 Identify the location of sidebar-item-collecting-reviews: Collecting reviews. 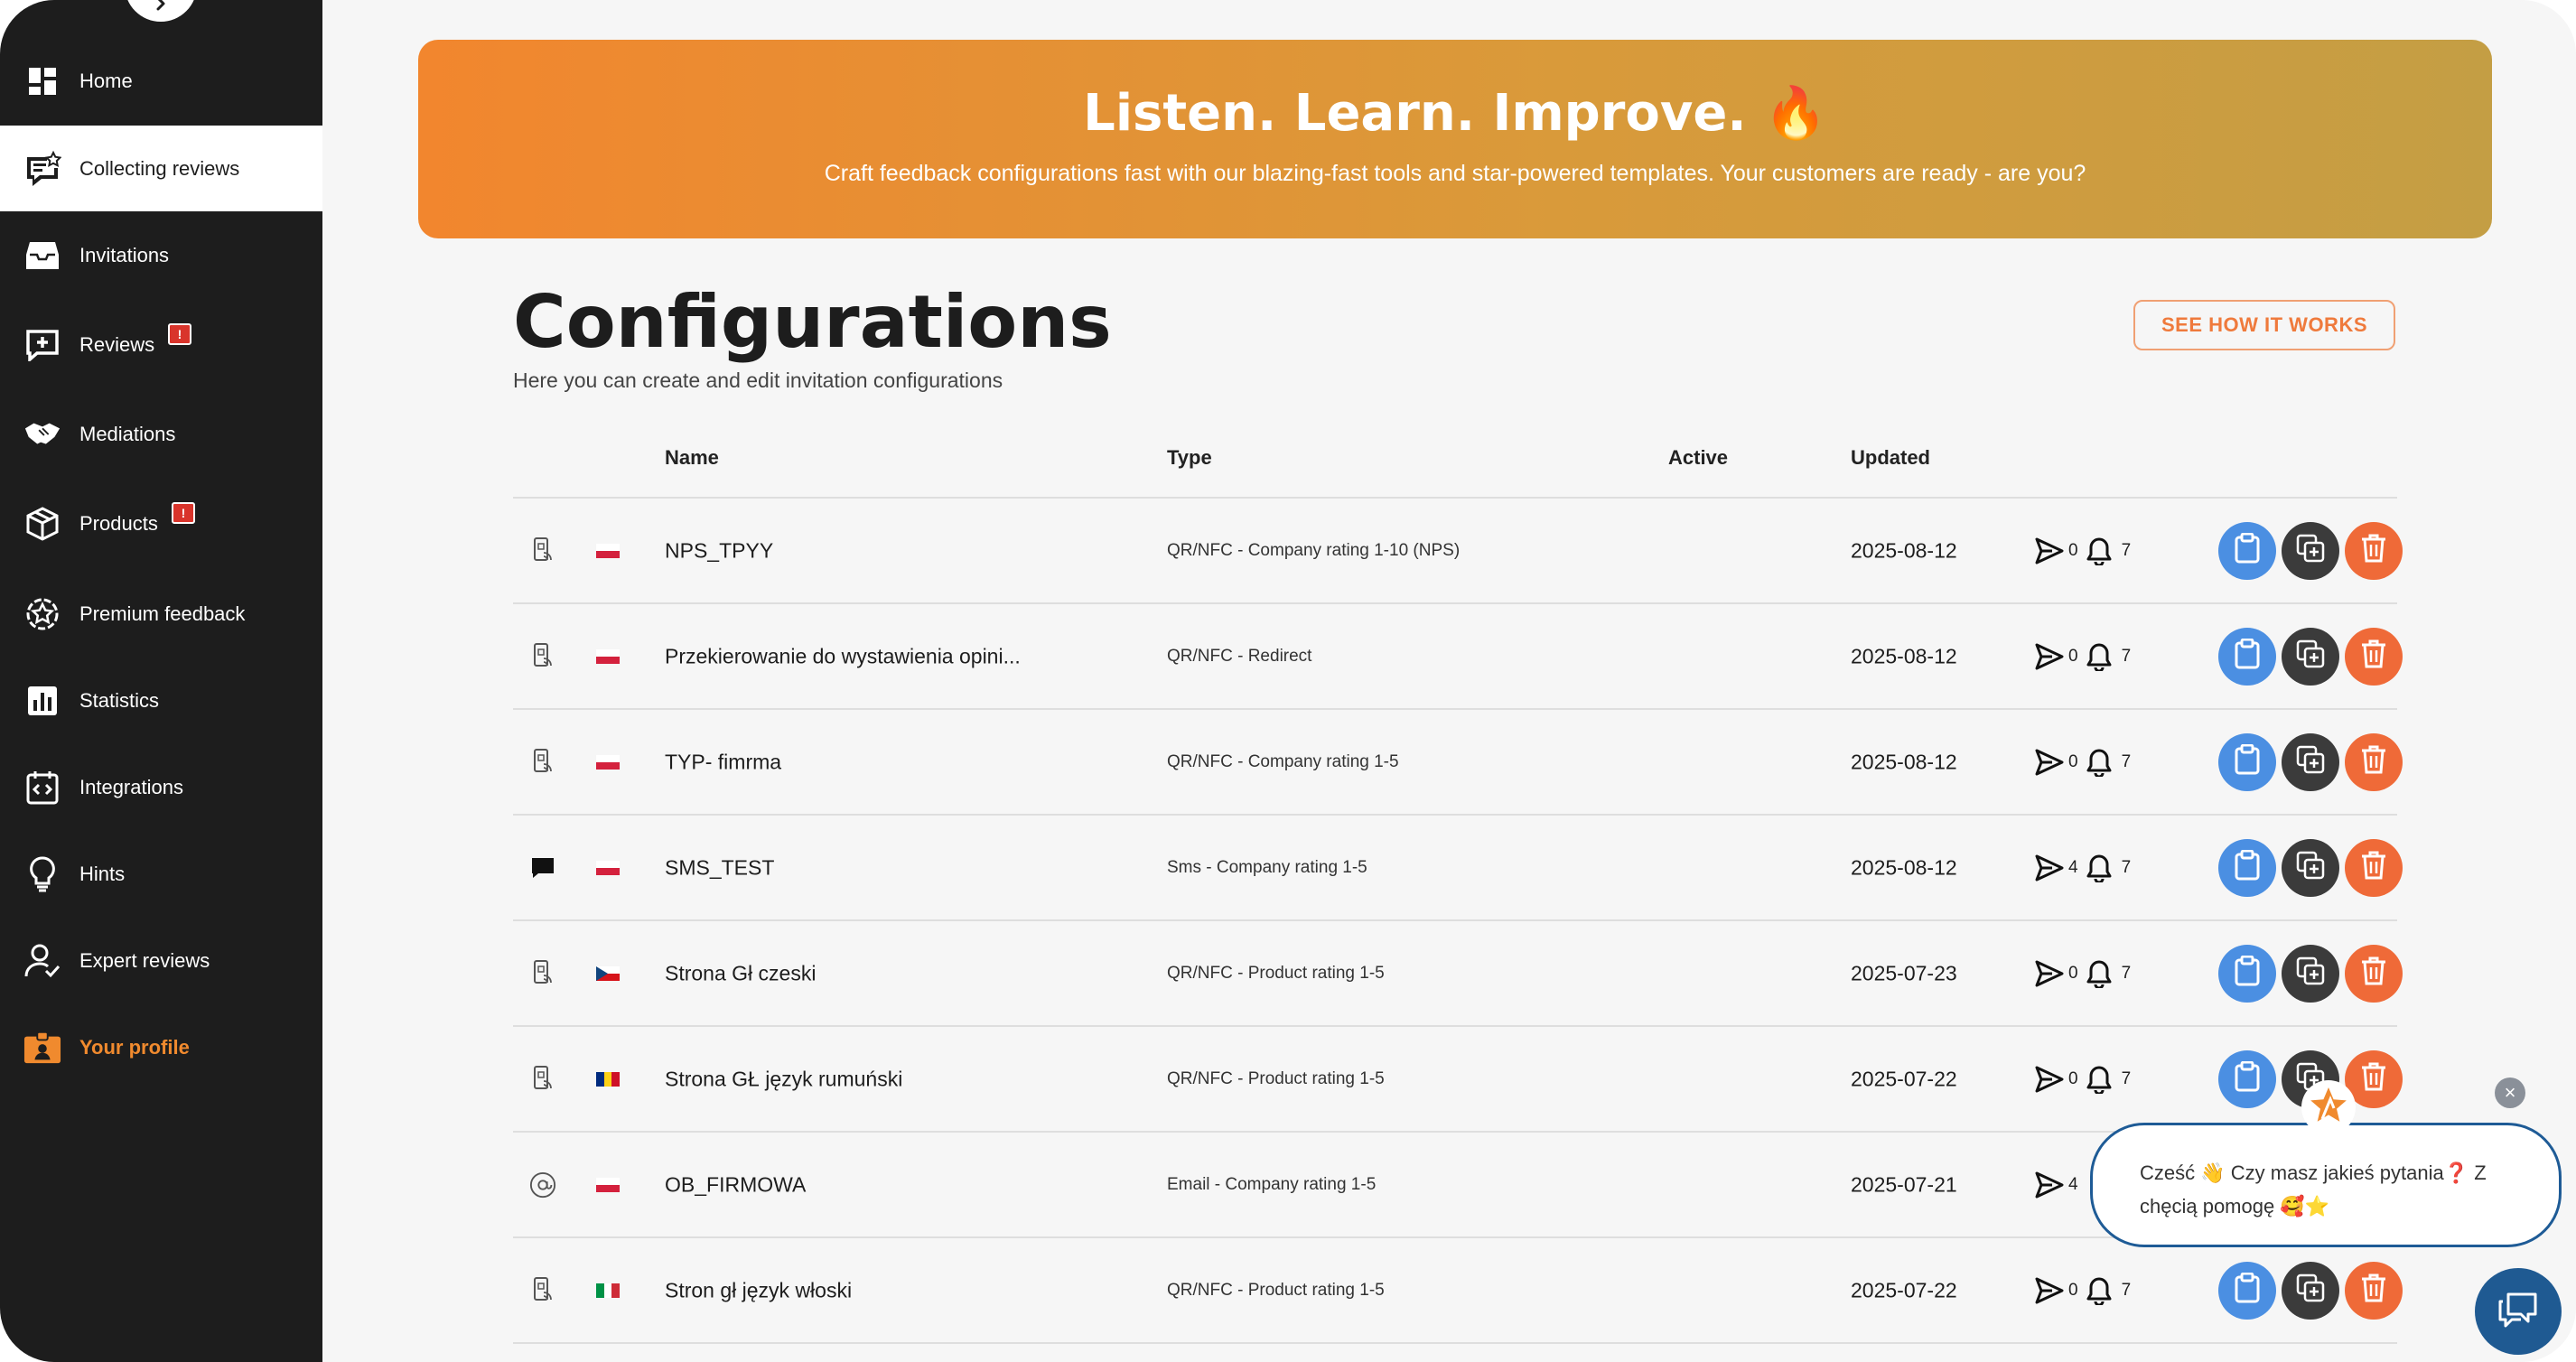
(161, 168).